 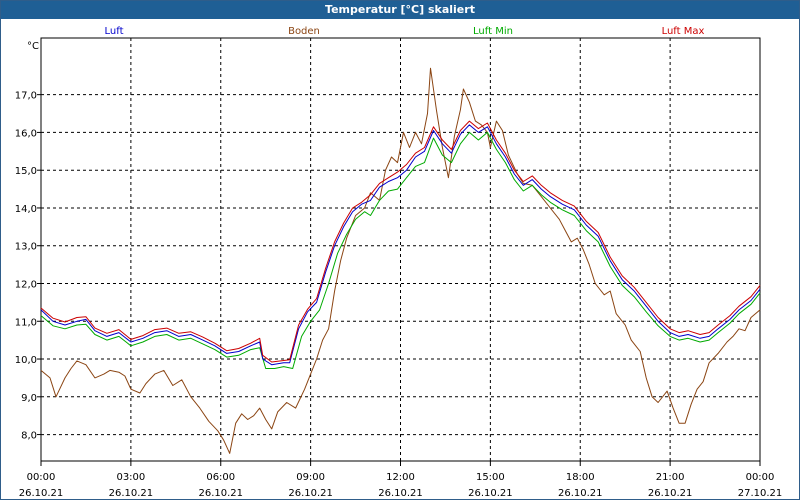 What do you see at coordinates (493, 31) in the screenshot?
I see `legend-item-luft-min: Luft Min` at bounding box center [493, 31].